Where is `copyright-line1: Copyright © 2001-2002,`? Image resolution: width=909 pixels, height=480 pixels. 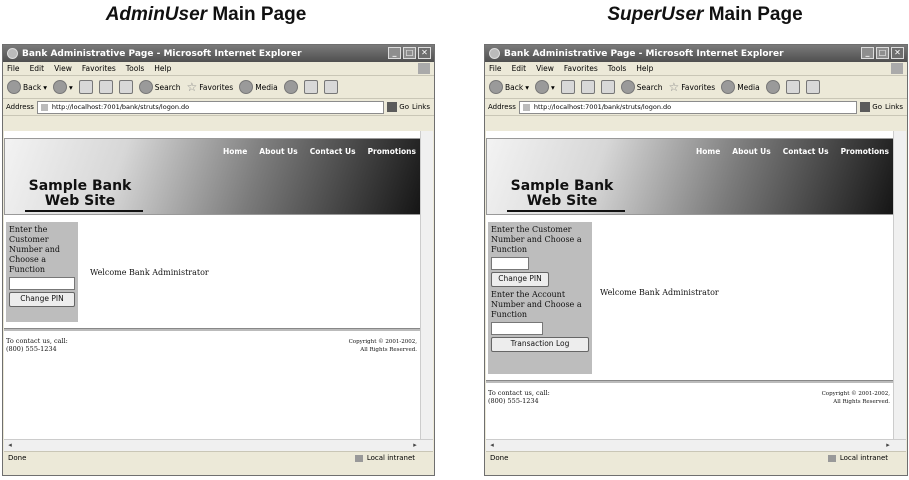
copyright-line1: Copyright © 2001-2002, is located at coordinates (382, 342).